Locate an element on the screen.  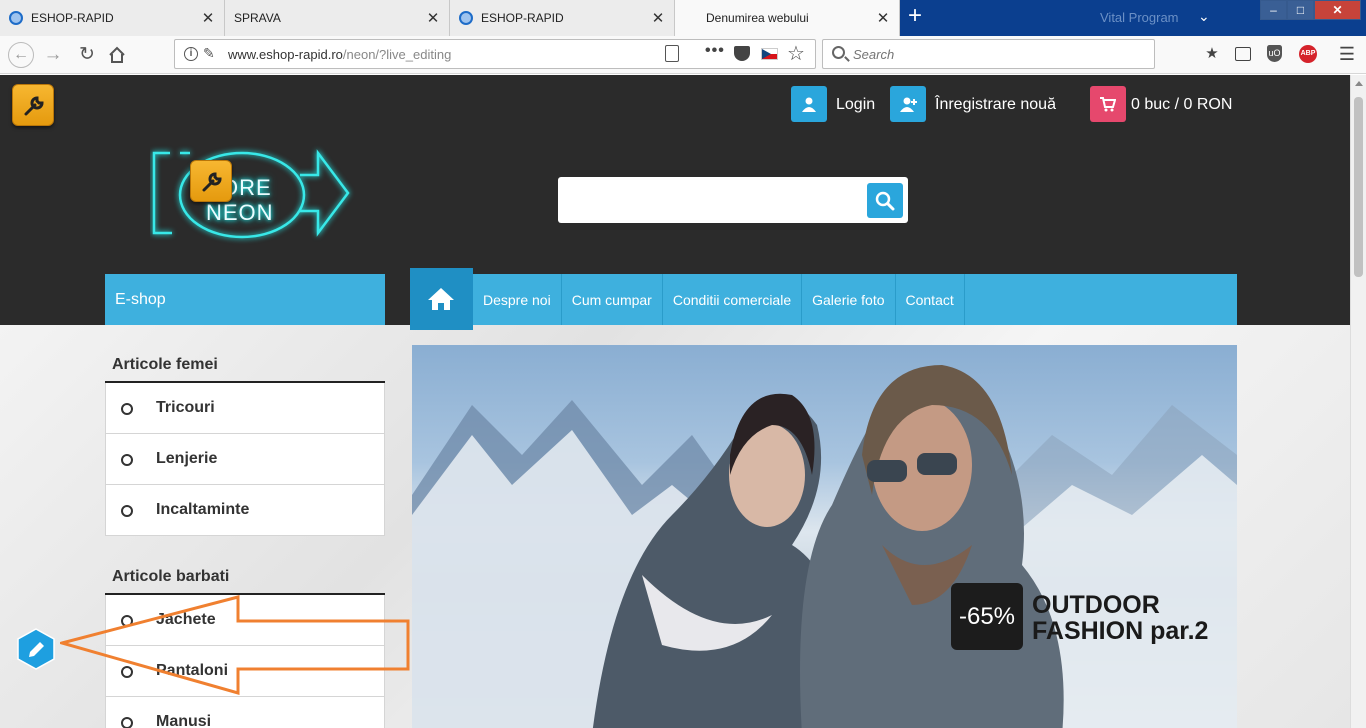
tab-eshop-rapid-2: ESHOP-RAPID ✕ is located at coordinates (562, 18).